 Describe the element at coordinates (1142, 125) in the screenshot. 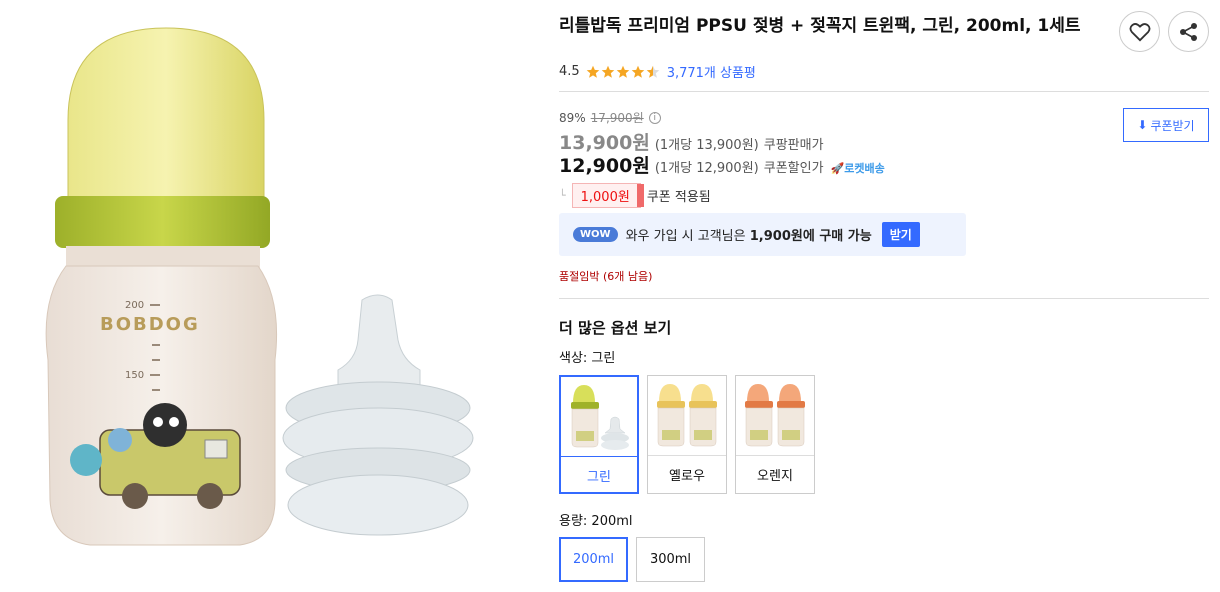

I see `download-icon: ⬇` at that location.